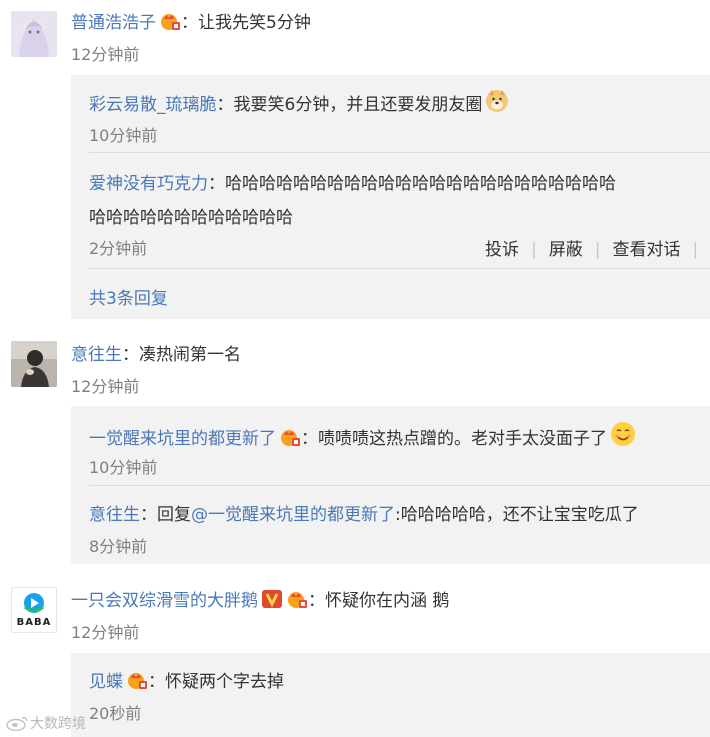 The height and width of the screenshot is (737, 710). Describe the element at coordinates (497, 103) in the screenshot. I see `doge-emoji-icon` at that location.